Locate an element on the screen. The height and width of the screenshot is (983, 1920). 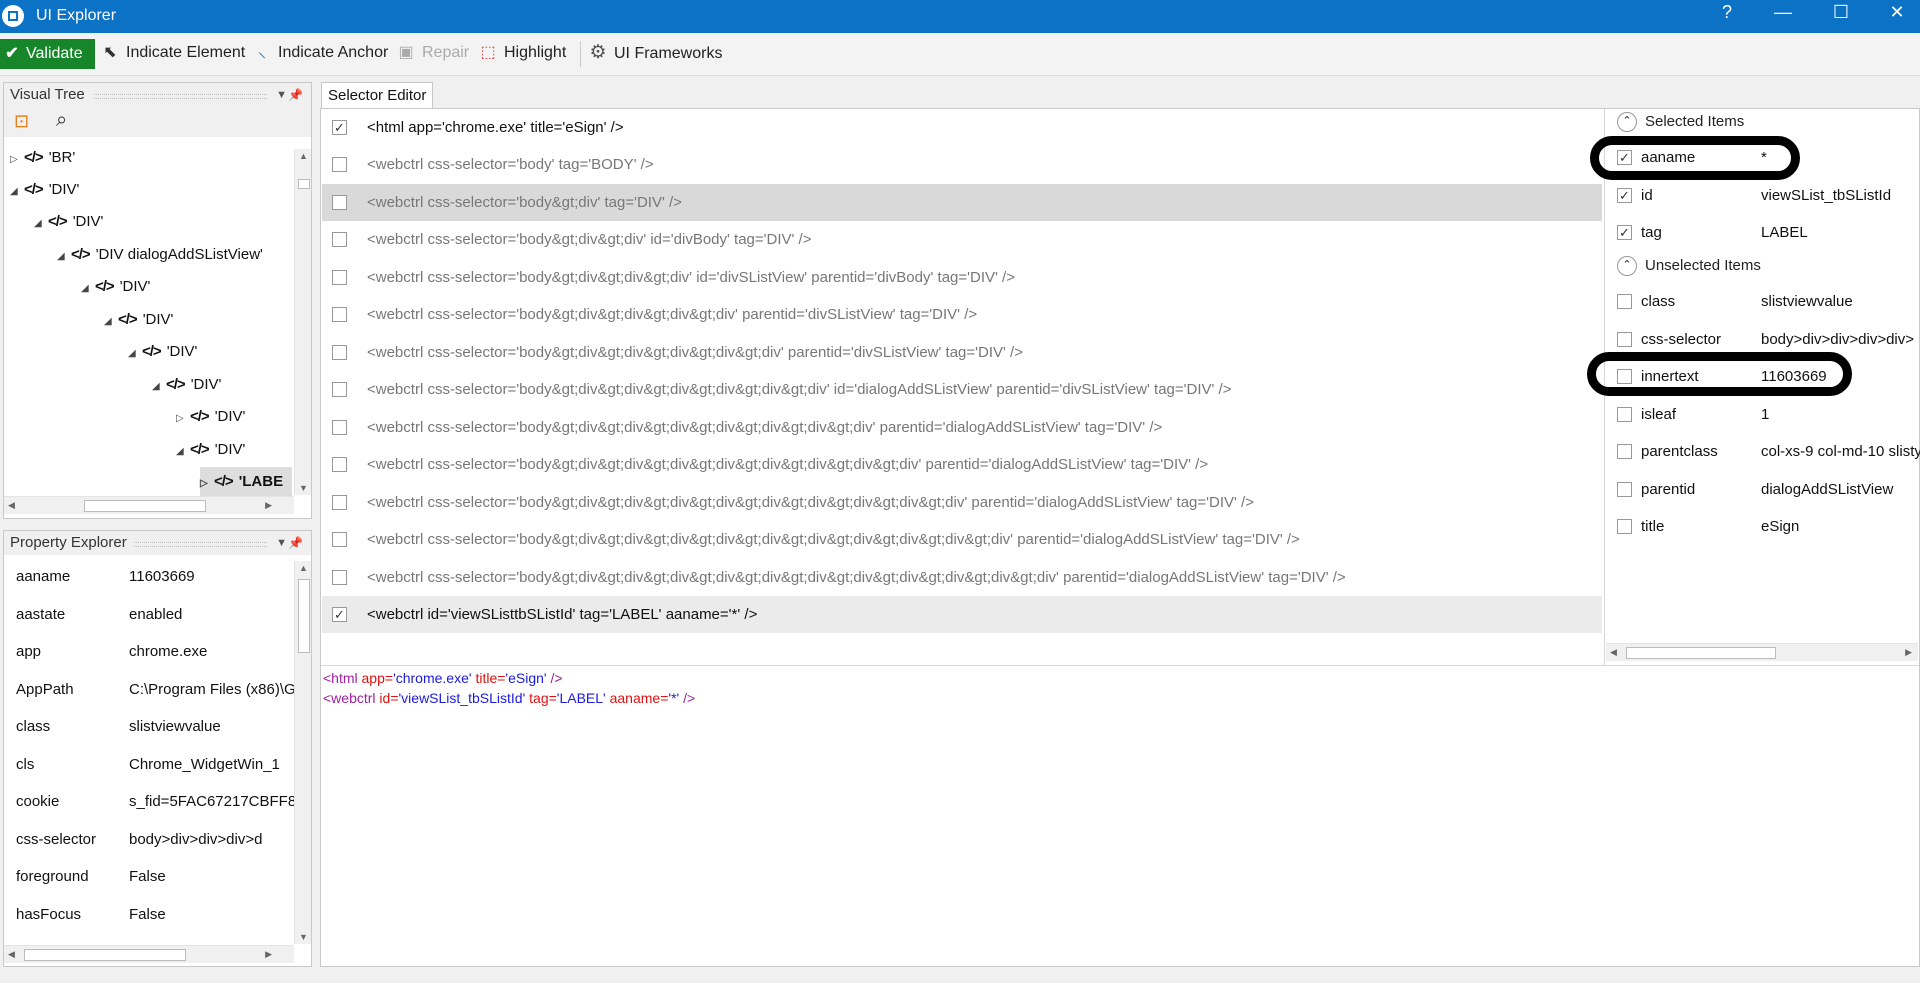
collapse-icon: ⌃ is located at coordinates (1627, 122).